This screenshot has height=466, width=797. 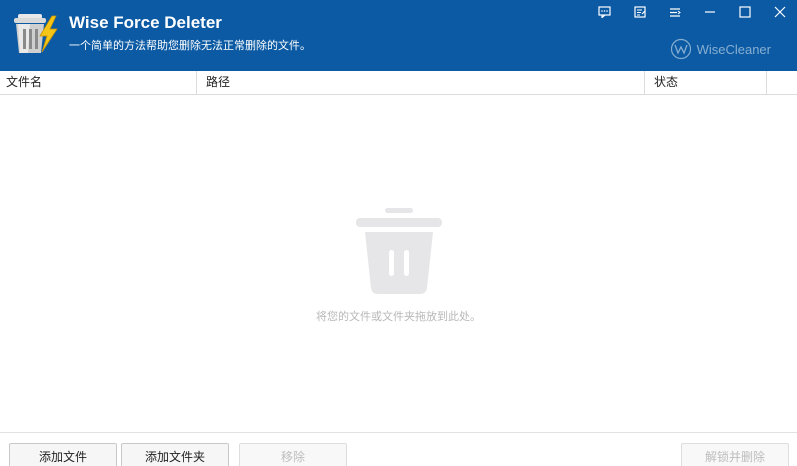 I want to click on file-list-header: 文件名 路径 状态, so click(x=398, y=83).